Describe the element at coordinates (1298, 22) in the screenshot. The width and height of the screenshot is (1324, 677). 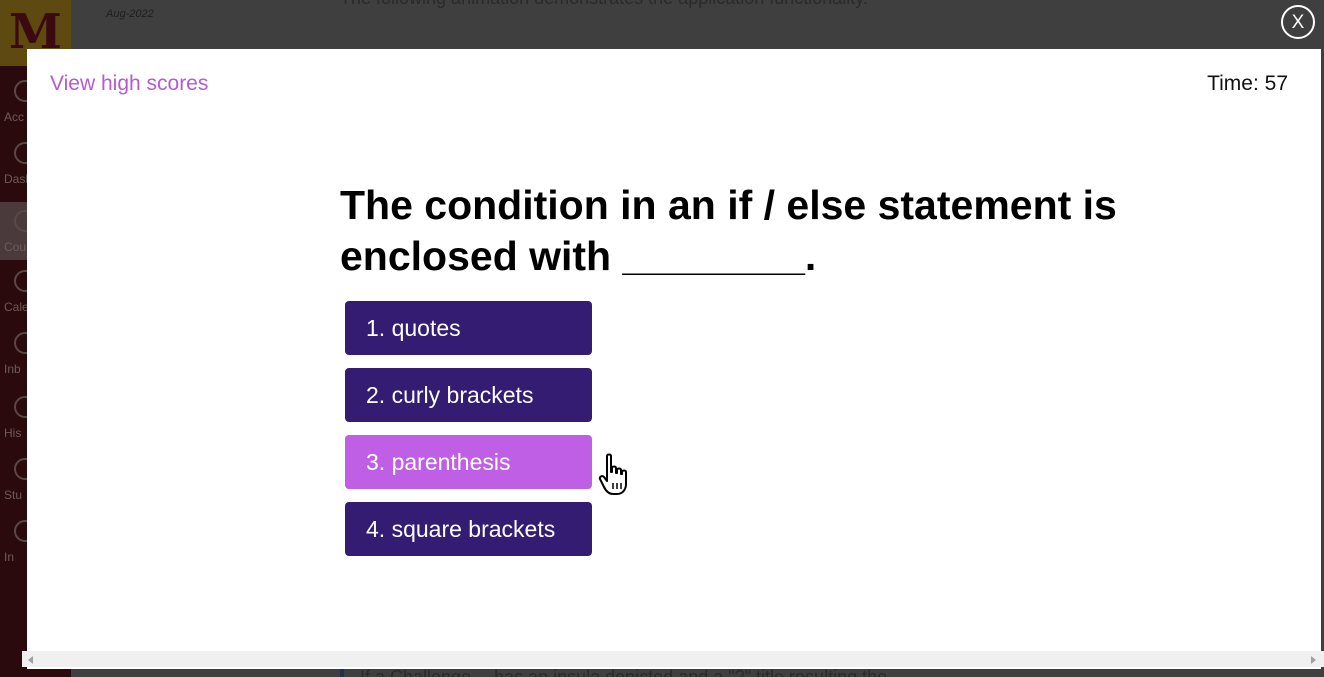
I see `close-modal-button: X` at that location.